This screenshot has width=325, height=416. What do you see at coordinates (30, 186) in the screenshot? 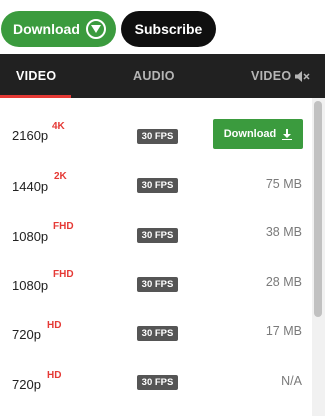
I see `resolution-label: 1440p` at bounding box center [30, 186].